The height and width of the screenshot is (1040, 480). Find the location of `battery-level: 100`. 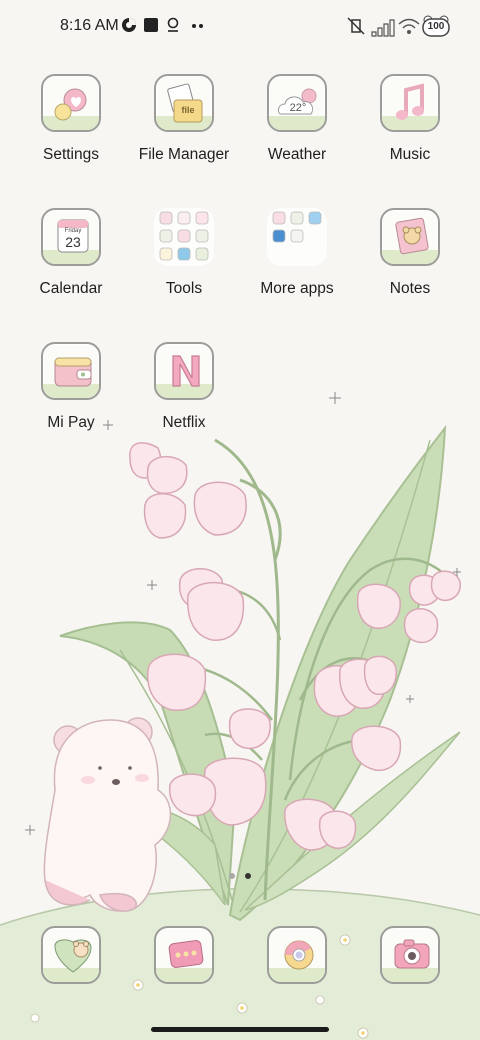

battery-level: 100 is located at coordinates (436, 26).